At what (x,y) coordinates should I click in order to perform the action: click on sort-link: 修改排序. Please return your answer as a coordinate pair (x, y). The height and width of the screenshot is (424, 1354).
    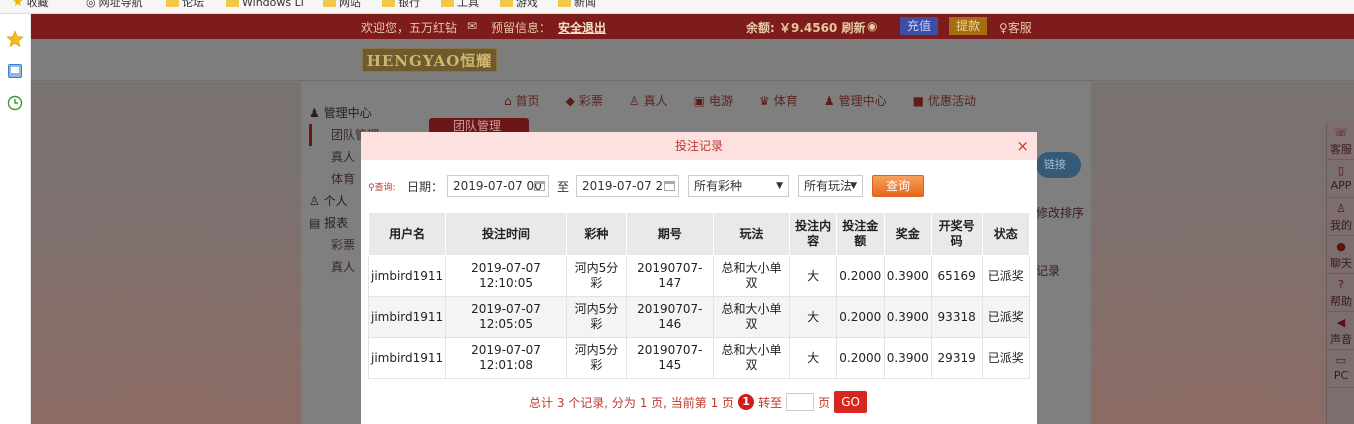
    Looking at the image, I should click on (1060, 212).